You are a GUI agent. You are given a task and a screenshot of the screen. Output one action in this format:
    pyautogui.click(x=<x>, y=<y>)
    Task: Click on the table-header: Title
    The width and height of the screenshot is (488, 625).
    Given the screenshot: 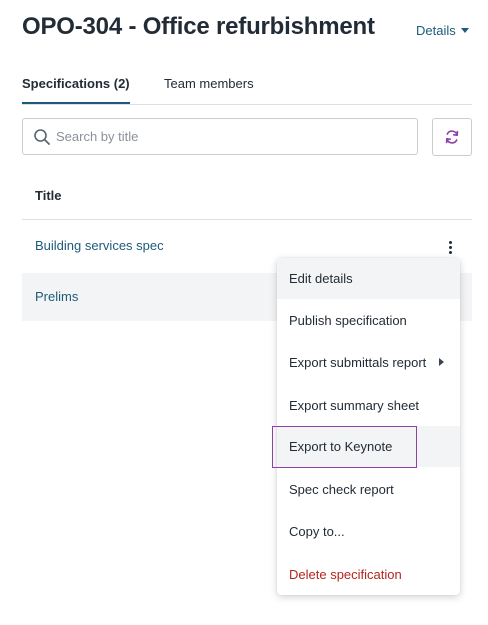 What is the action you would take?
    pyautogui.click(x=247, y=198)
    